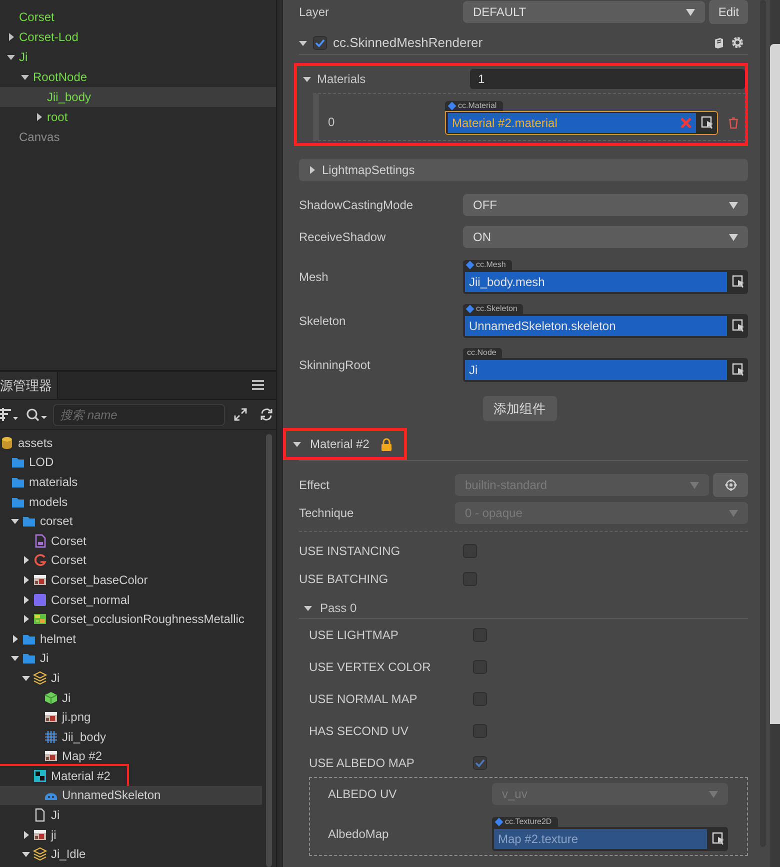 This screenshot has height=867, width=780. Describe the element at coordinates (51, 737) in the screenshot. I see `grid-icon` at that location.